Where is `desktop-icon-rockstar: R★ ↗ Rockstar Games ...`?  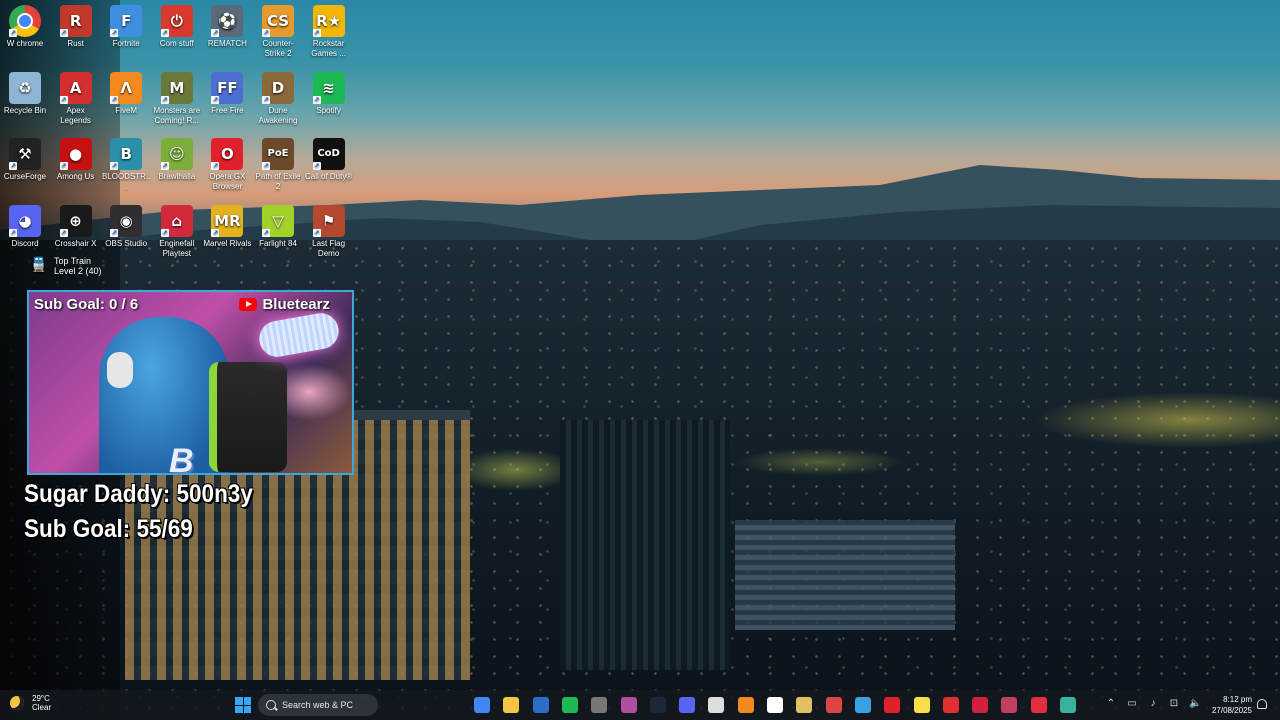 desktop-icon-rockstar: R★ ↗ Rockstar Games ... is located at coordinates (329, 32).